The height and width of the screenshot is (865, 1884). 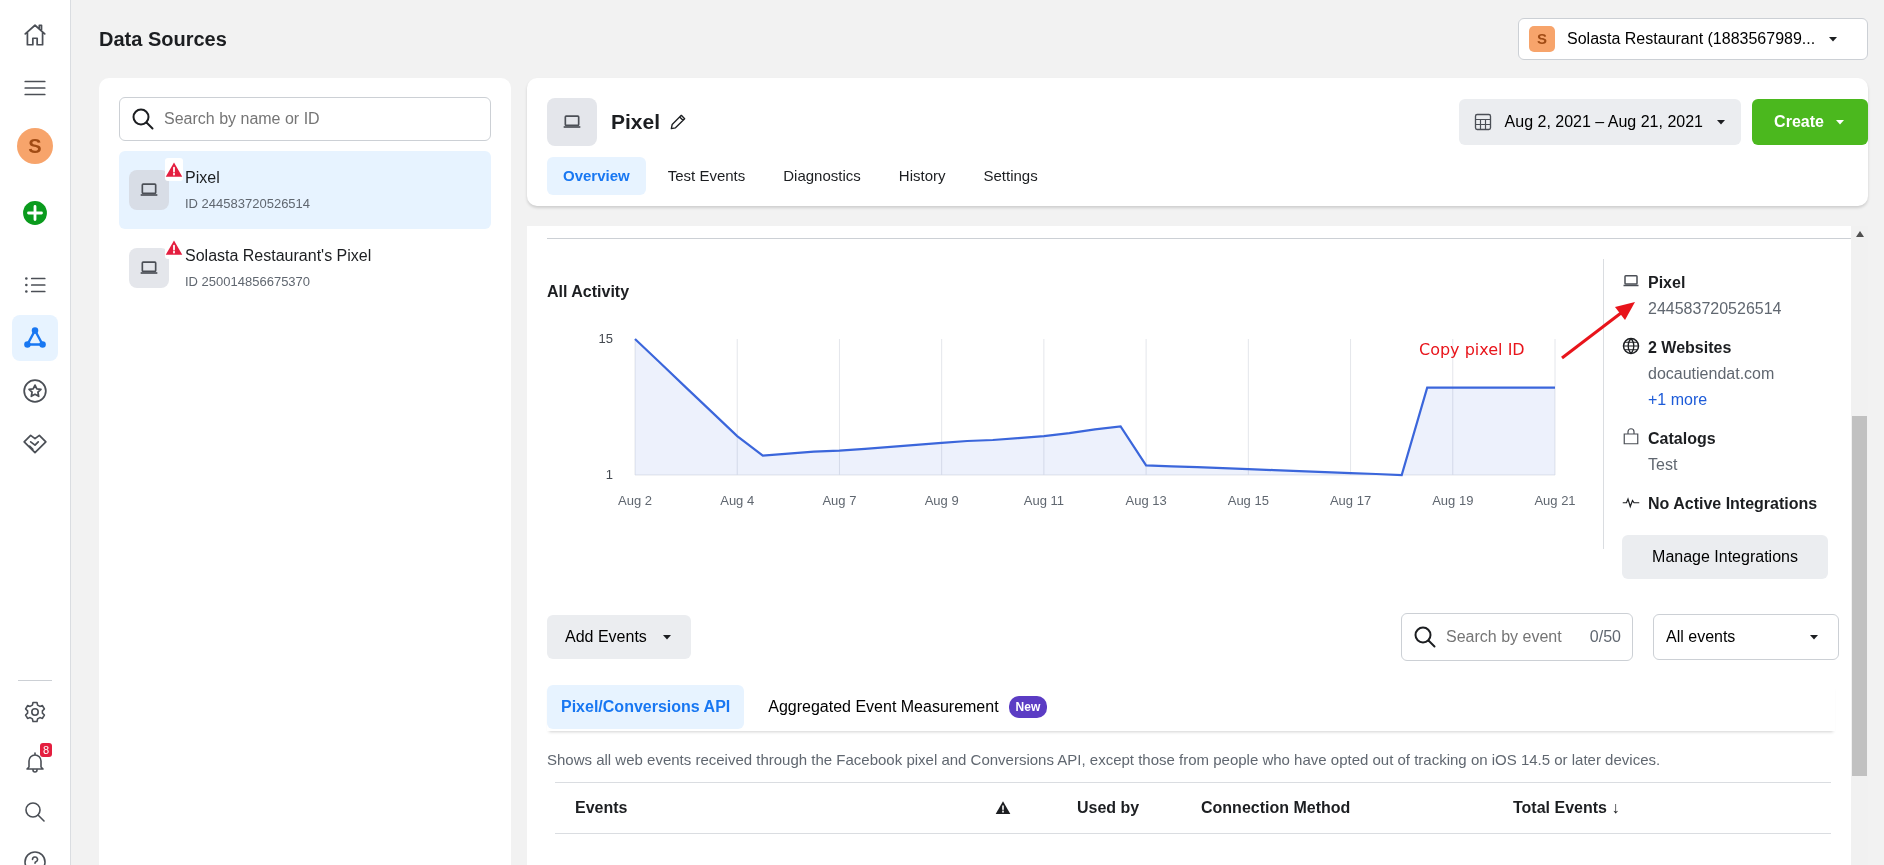 What do you see at coordinates (35, 712) in the screenshot?
I see `settings-icon` at bounding box center [35, 712].